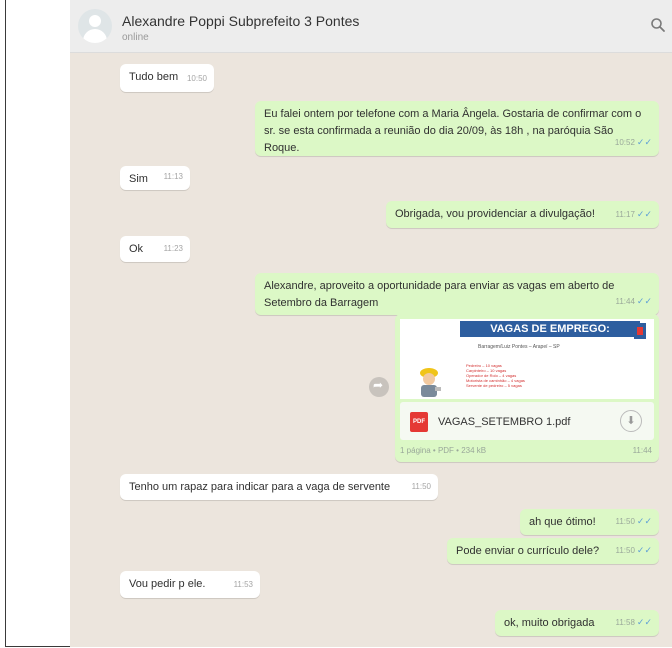  I want to click on message-time-status: 11:58 ✓✓, so click(633, 622).